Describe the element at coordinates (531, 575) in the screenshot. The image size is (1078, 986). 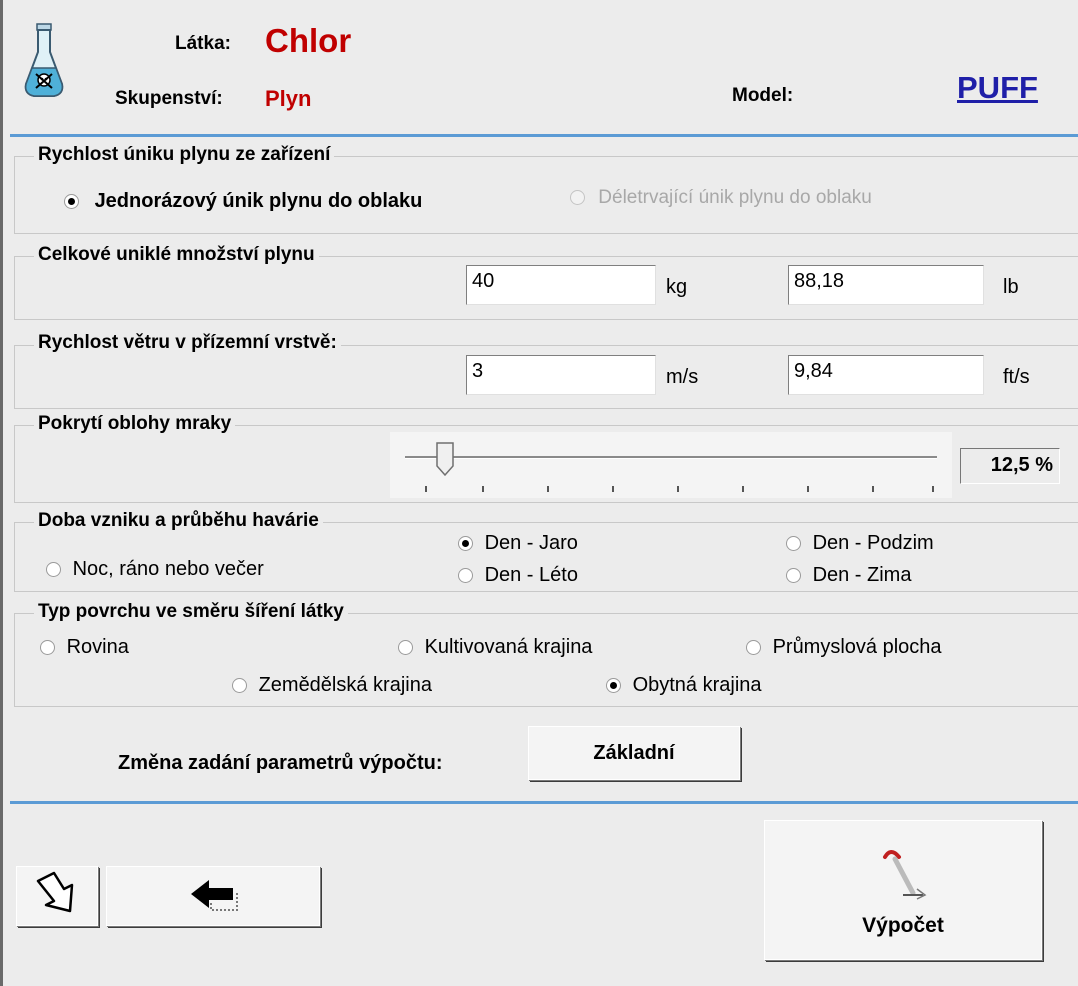
I see `radio-summer-label: Den - Léto` at that location.